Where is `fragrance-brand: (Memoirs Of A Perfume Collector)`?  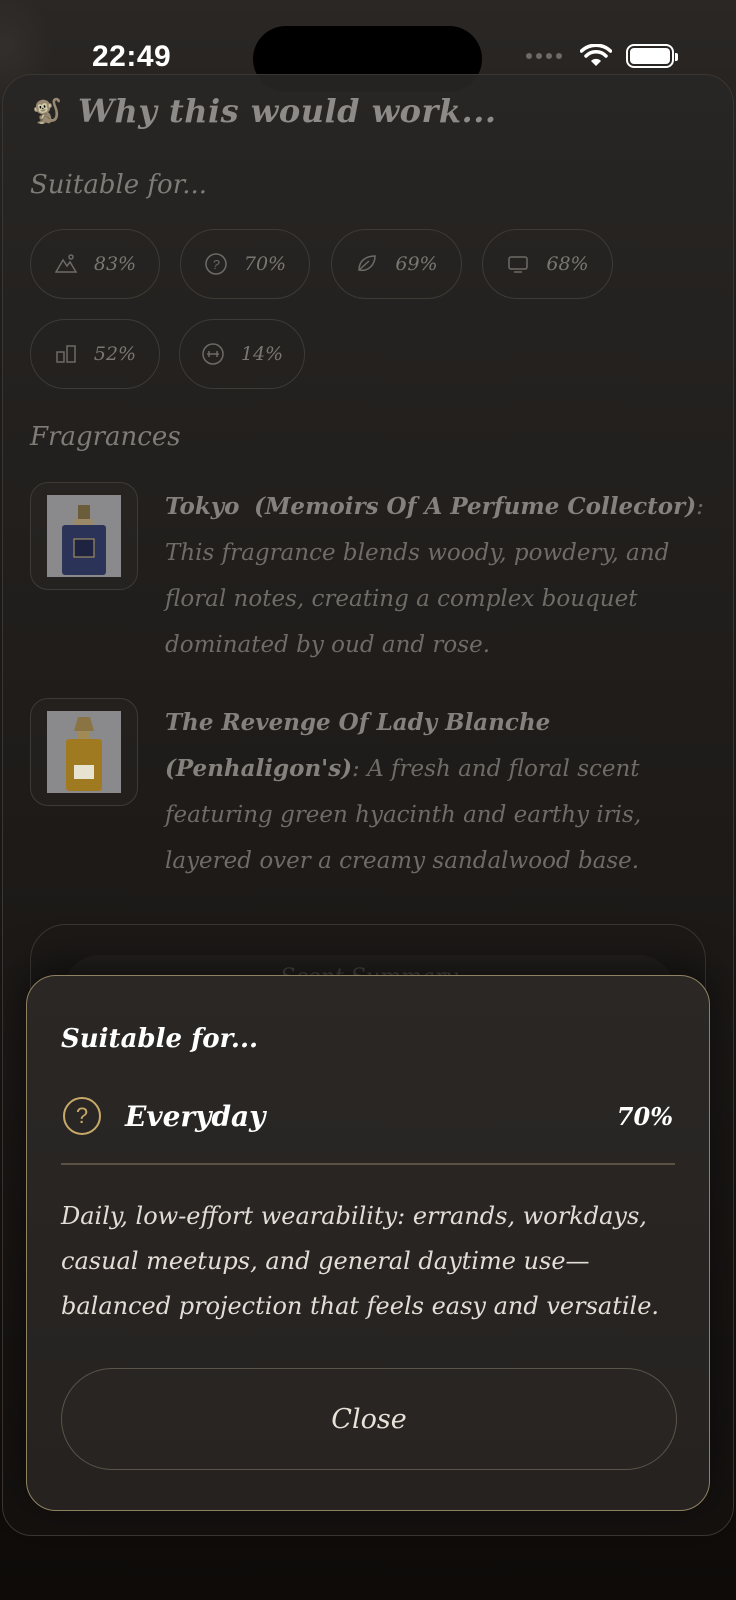 fragrance-brand: (Memoirs Of A Perfume Collector) is located at coordinates (475, 506).